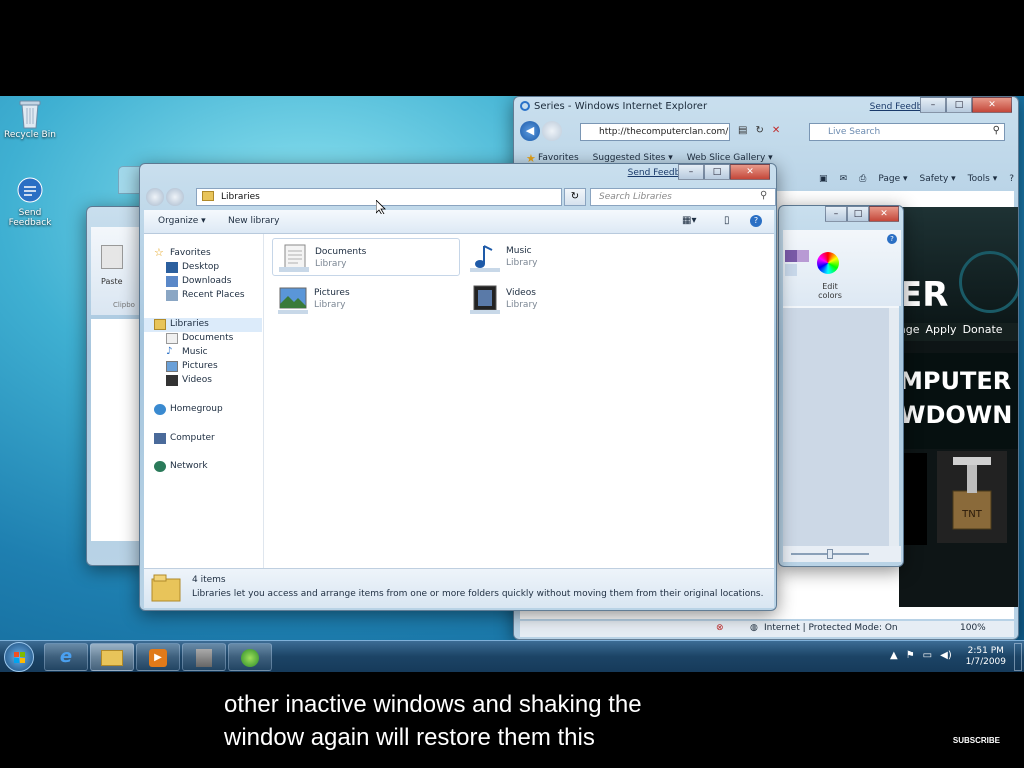 The width and height of the screenshot is (1024, 768). Describe the element at coordinates (742, 130) in the screenshot. I see `compat-icon: ▤` at that location.